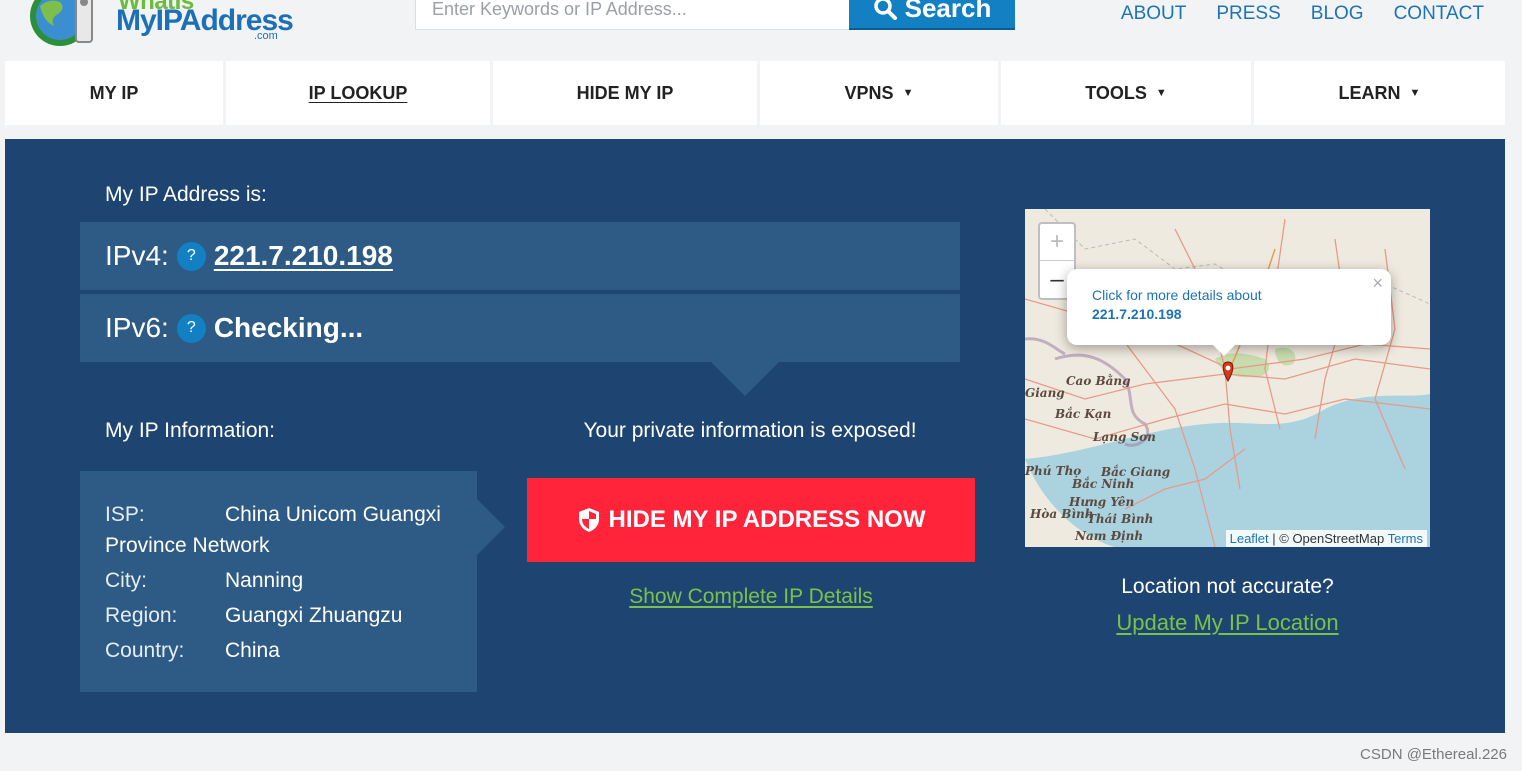 Image resolution: width=1522 pixels, height=771 pixels. Describe the element at coordinates (632, 15) in the screenshot. I see `search-input` at that location.